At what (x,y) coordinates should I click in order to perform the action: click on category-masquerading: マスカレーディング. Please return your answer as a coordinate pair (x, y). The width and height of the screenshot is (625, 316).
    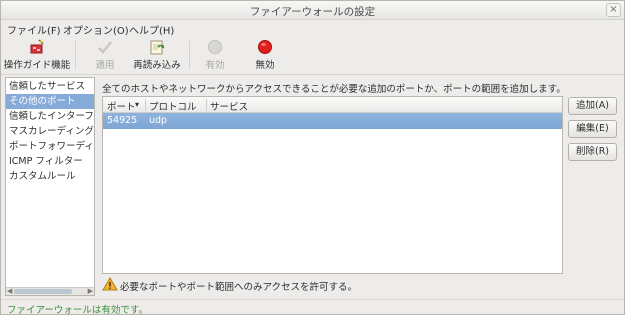
    Looking at the image, I should click on (50, 131).